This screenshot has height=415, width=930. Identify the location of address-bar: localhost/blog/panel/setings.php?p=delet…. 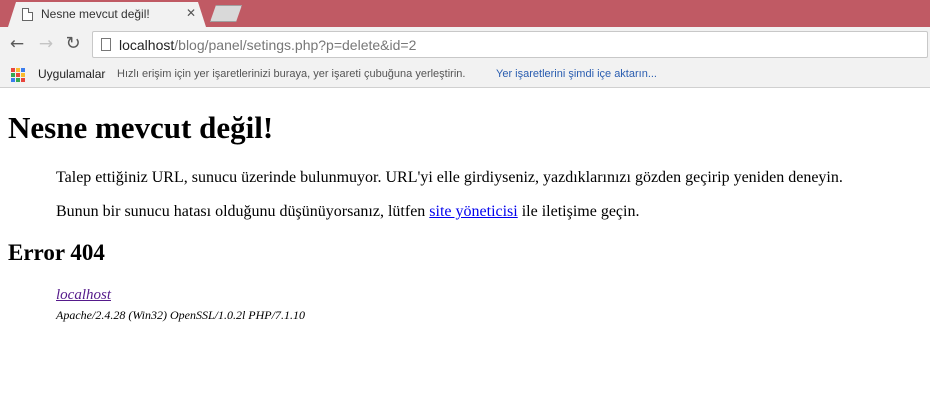
(510, 44).